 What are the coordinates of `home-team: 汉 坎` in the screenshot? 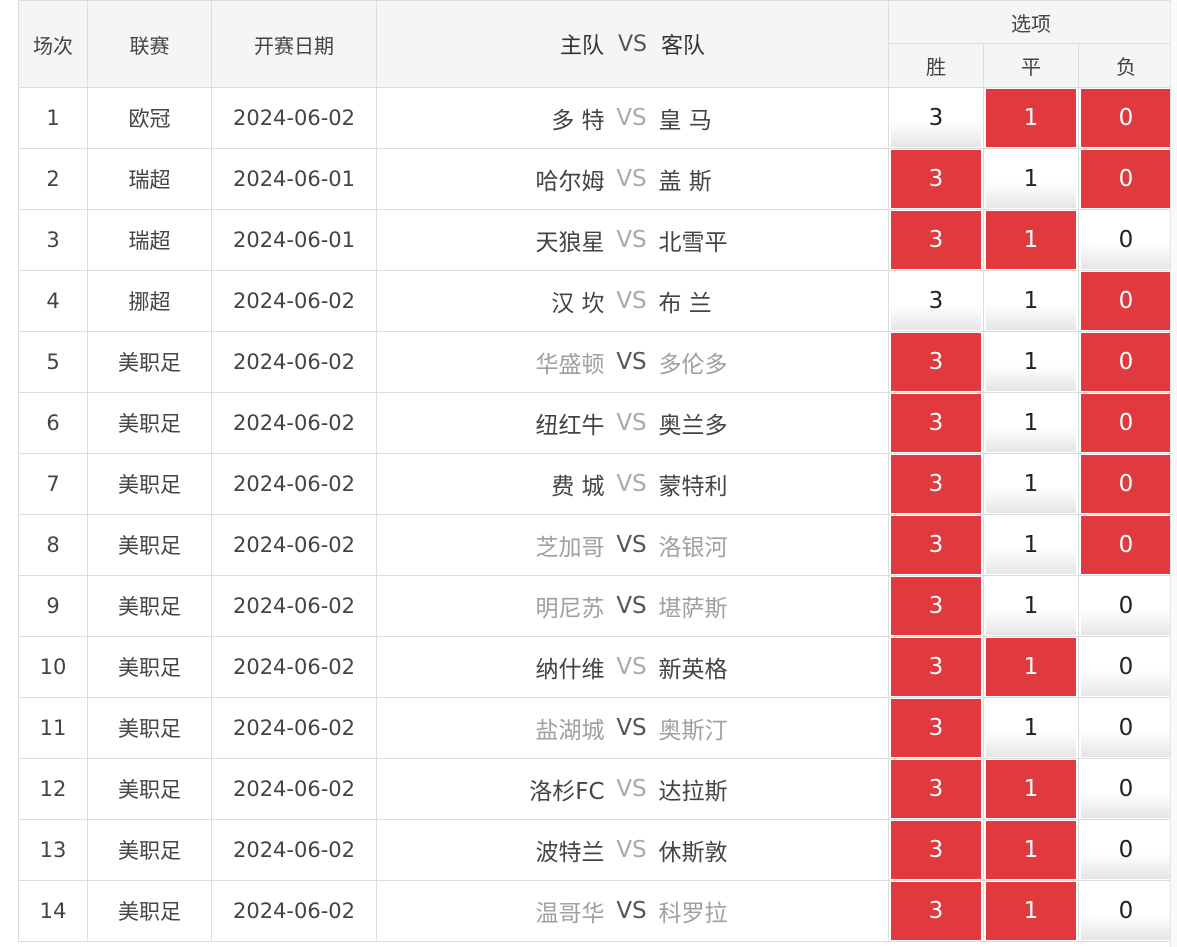 It's located at (578, 304).